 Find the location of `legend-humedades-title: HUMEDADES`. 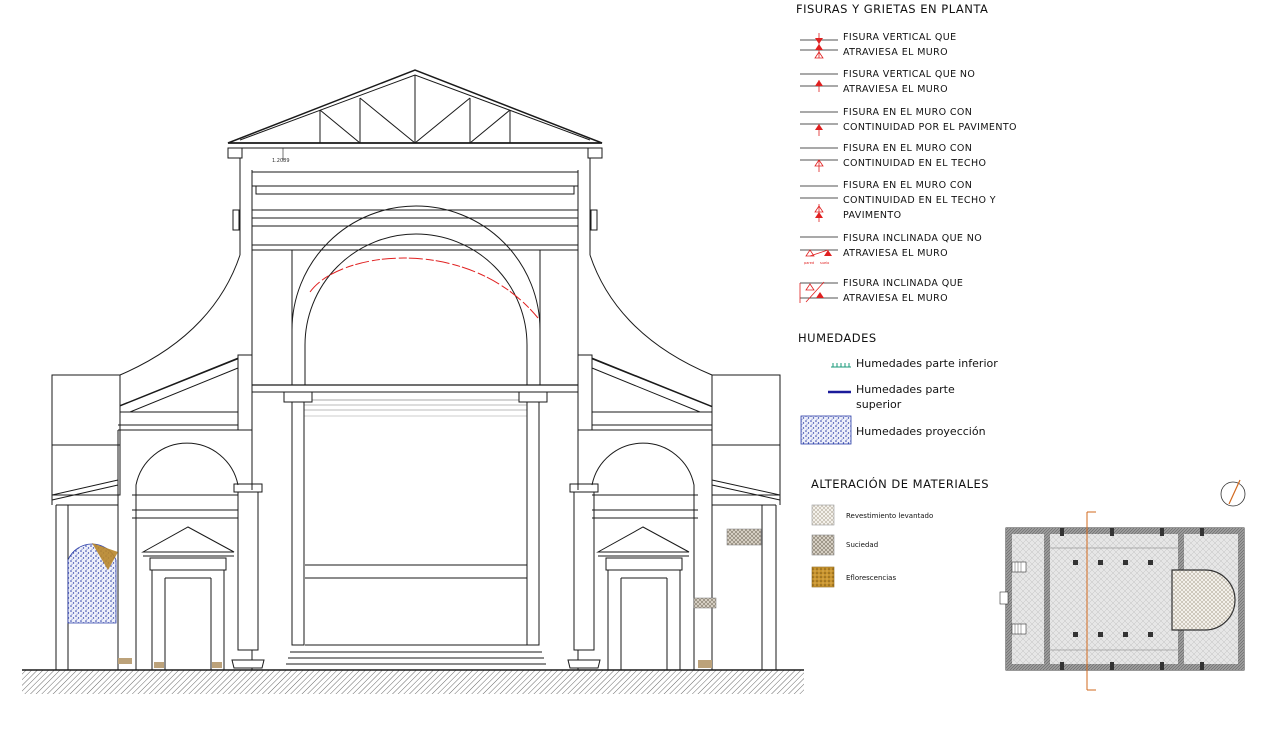

legend-humedades-title: HUMEDADES is located at coordinates (837, 338).